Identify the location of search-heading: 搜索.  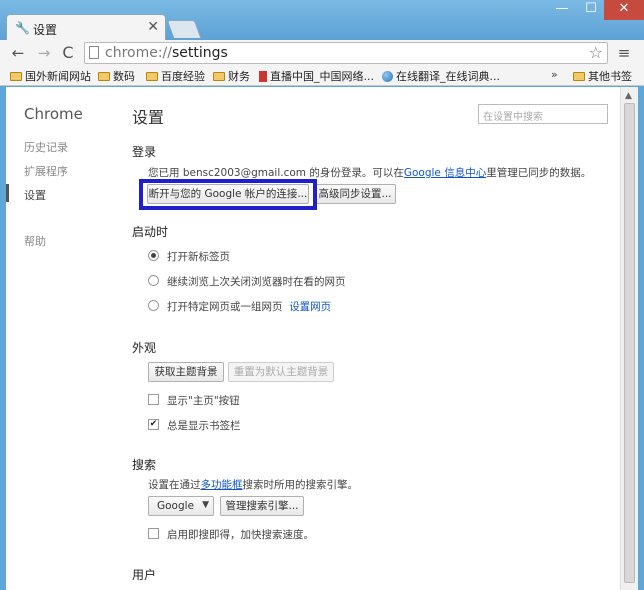
(144, 465).